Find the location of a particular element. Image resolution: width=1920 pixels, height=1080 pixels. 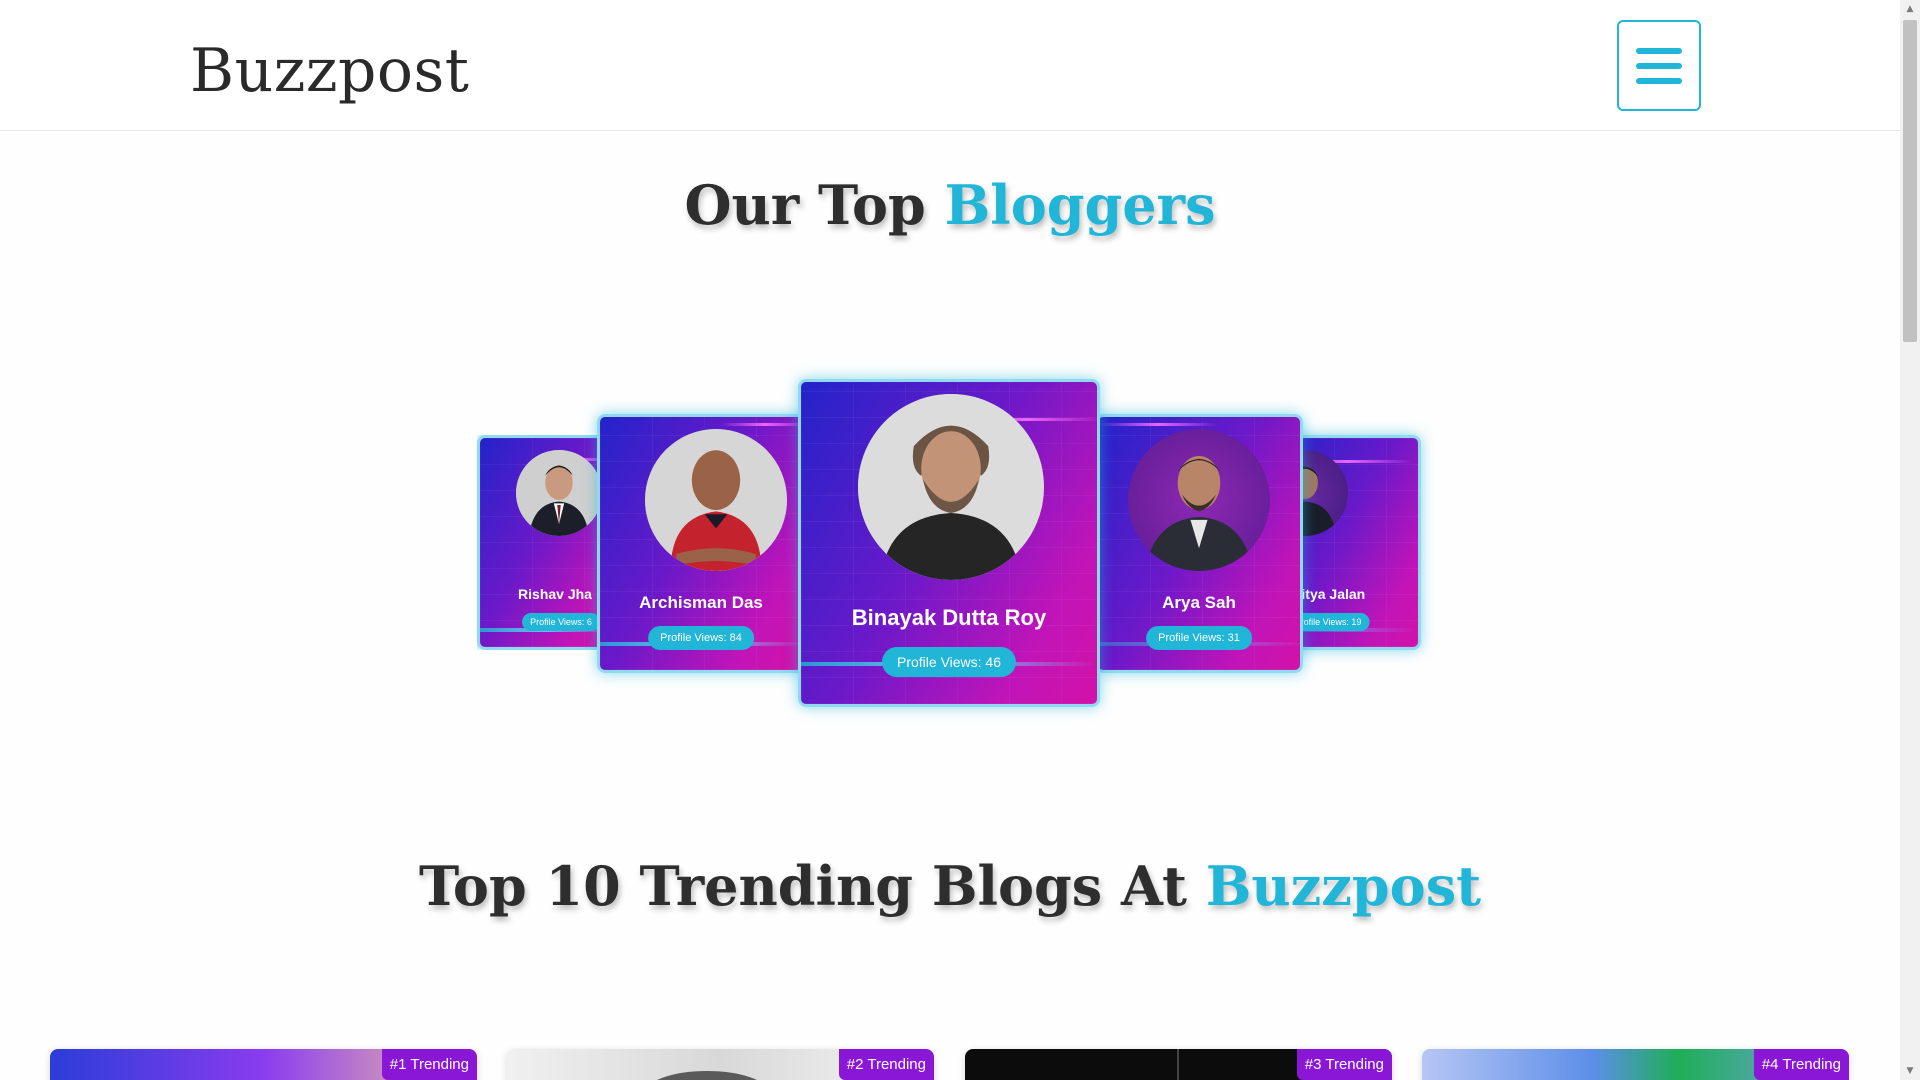

trending-title-text: Top 10 Trending Blogs At is located at coordinates (812, 886).